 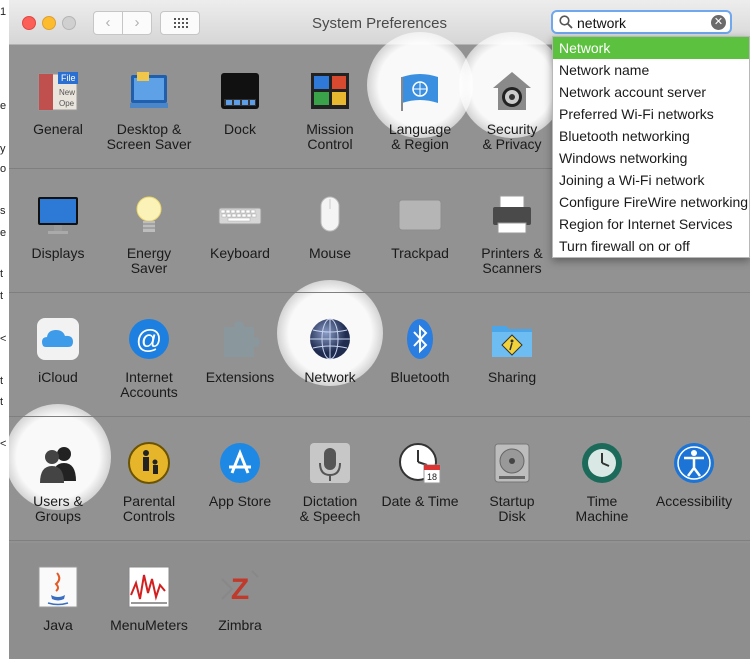 What do you see at coordinates (694, 463) in the screenshot?
I see `accessibility-icon` at bounding box center [694, 463].